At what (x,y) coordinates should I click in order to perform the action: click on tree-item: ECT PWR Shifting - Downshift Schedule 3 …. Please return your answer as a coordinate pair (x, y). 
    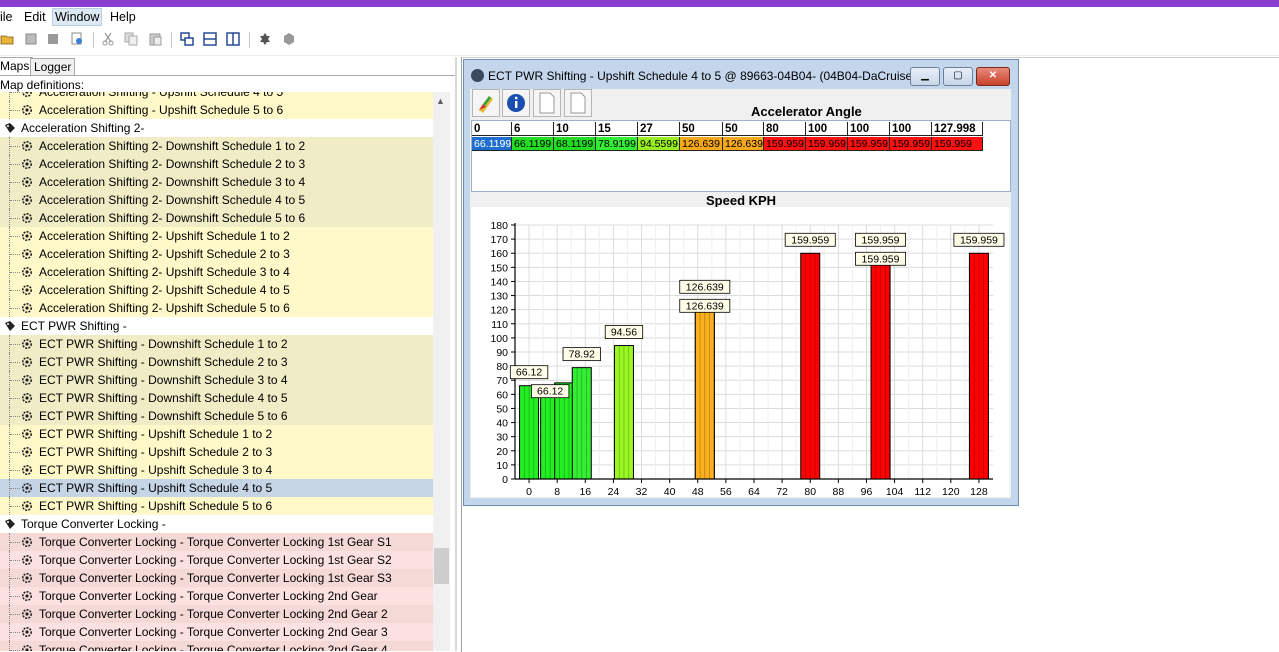
    Looking at the image, I should click on (216, 380).